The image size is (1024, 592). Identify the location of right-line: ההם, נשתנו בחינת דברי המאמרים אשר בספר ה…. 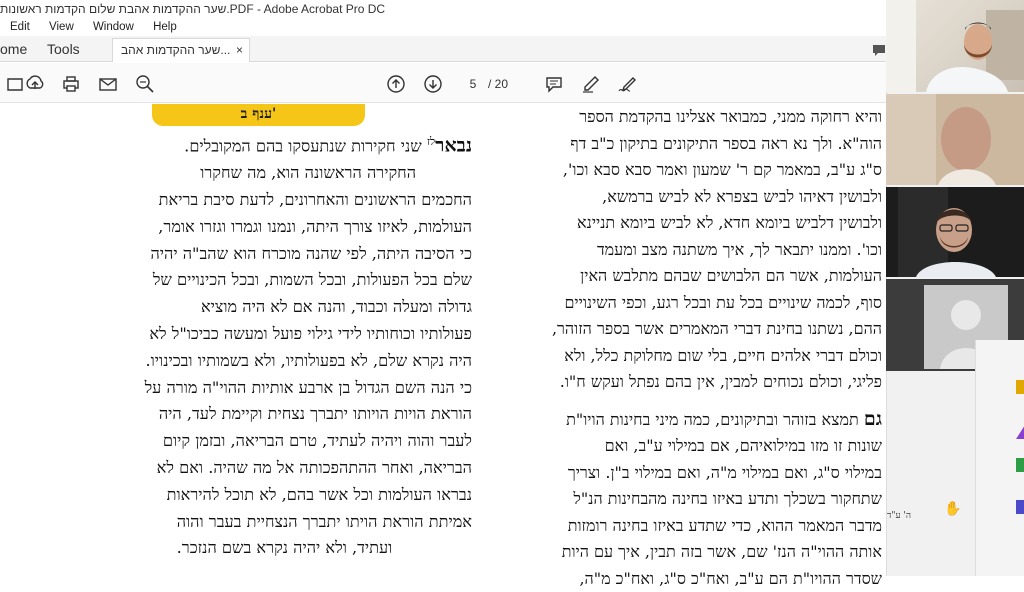
(689, 329).